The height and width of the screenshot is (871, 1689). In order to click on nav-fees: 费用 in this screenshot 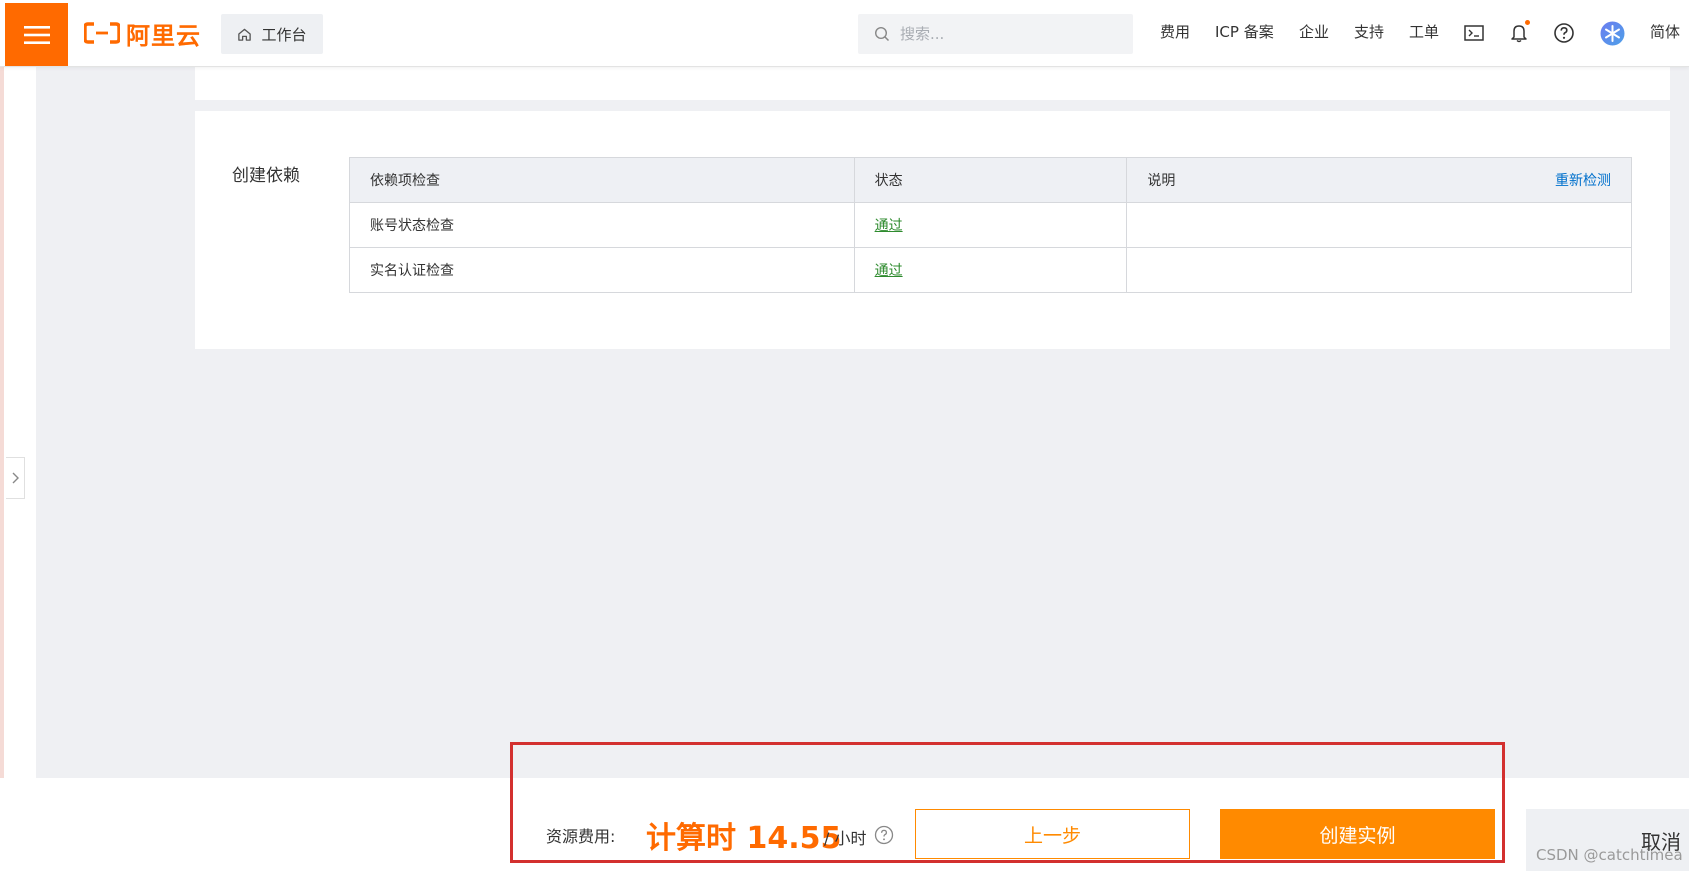, I will do `click(1175, 31)`.